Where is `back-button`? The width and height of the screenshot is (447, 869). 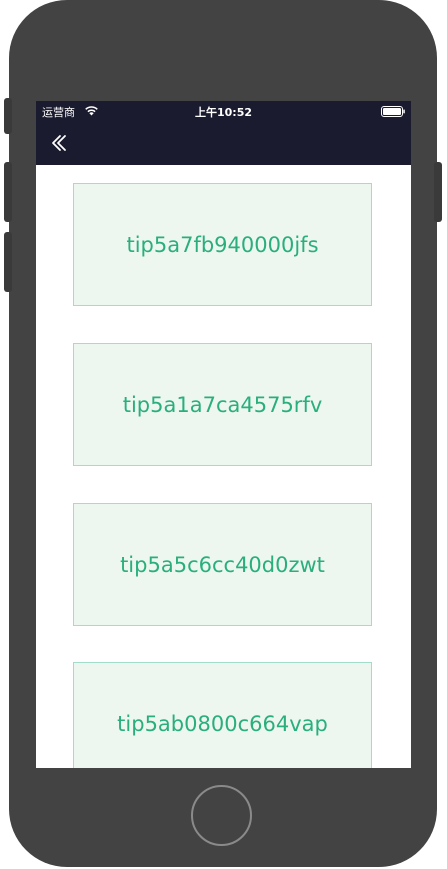
back-button is located at coordinates (60, 143).